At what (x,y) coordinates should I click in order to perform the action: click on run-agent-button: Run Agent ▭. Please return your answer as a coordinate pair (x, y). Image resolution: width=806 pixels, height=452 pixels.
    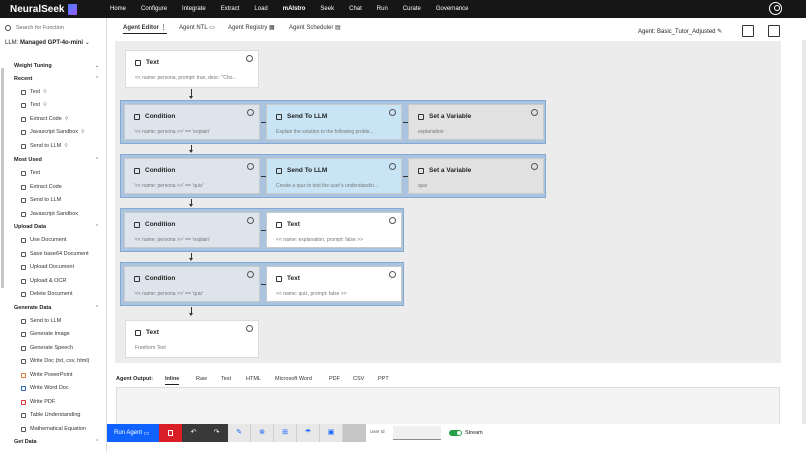
    Looking at the image, I should click on (133, 433).